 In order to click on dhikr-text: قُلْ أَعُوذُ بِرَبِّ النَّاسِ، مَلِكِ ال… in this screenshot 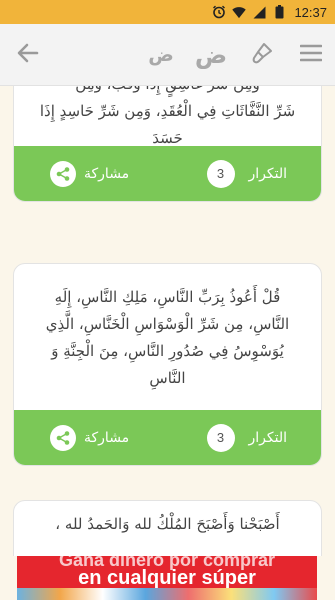, I will do `click(167, 337)`.